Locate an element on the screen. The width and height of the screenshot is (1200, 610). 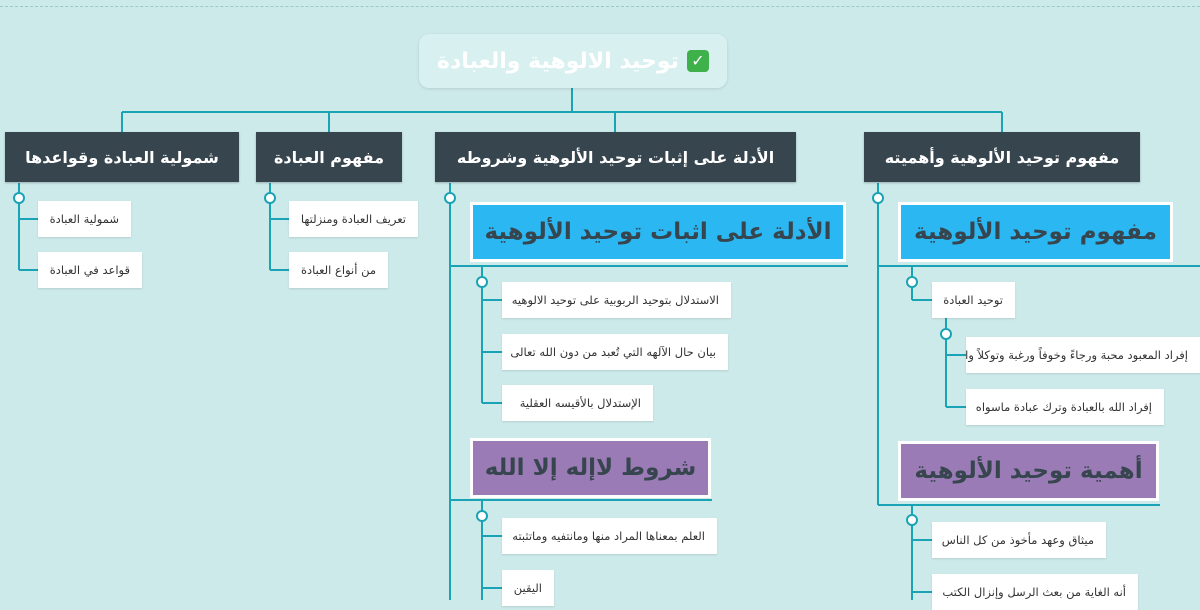
leaf-ghaya-rusul: أنه الغاية من بعث الرسل وإنزال الكتب is located at coordinates (1035, 592).